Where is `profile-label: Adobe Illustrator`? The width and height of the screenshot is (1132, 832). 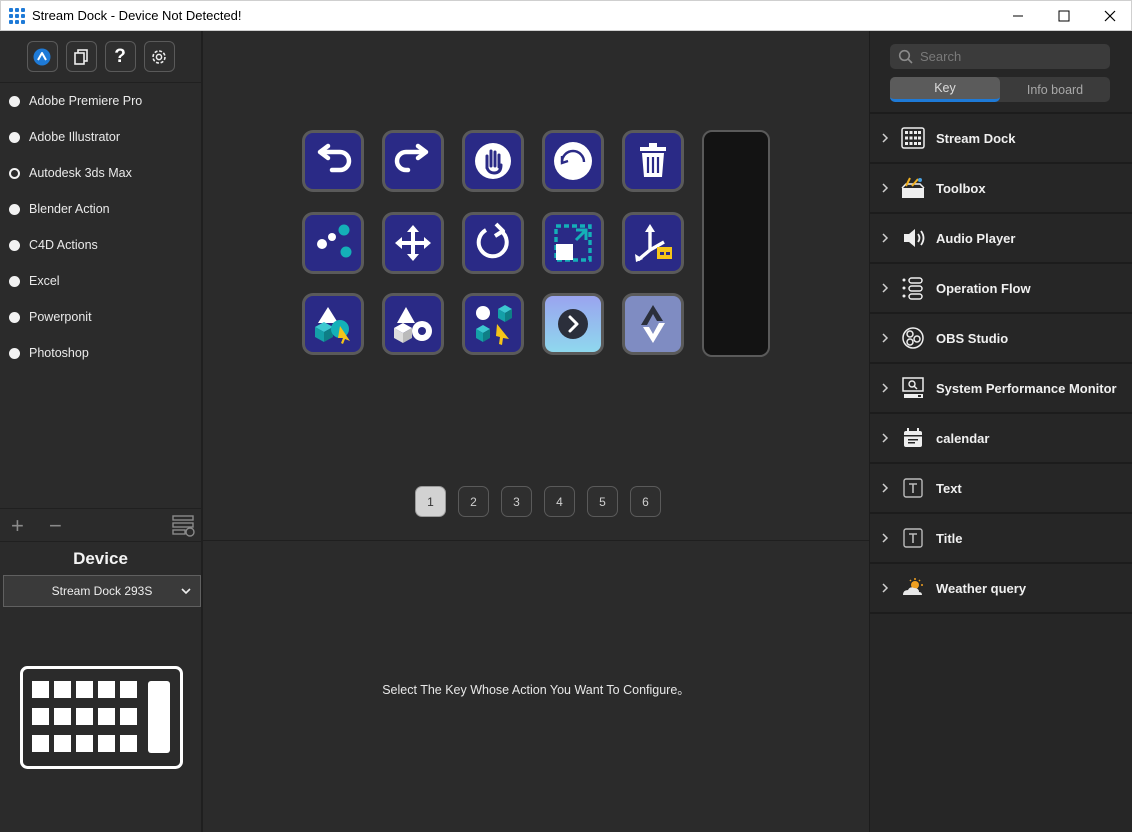
profile-label: Adobe Illustrator is located at coordinates (75, 137).